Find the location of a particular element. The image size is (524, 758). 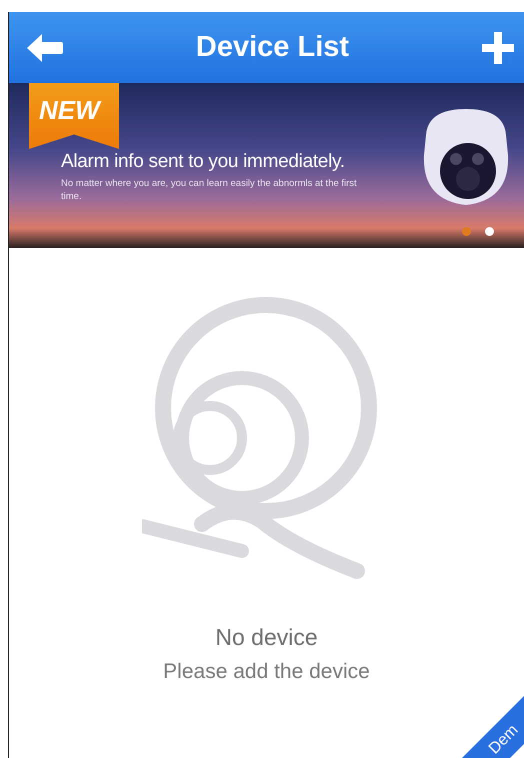

empty-title: No device is located at coordinates (266, 637).